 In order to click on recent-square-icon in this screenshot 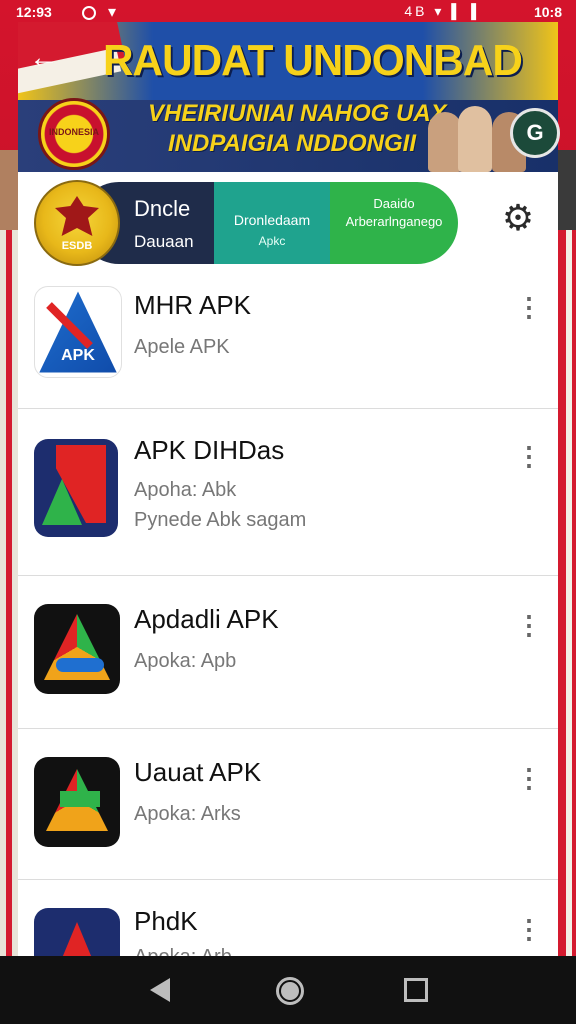, I will do `click(416, 990)`.